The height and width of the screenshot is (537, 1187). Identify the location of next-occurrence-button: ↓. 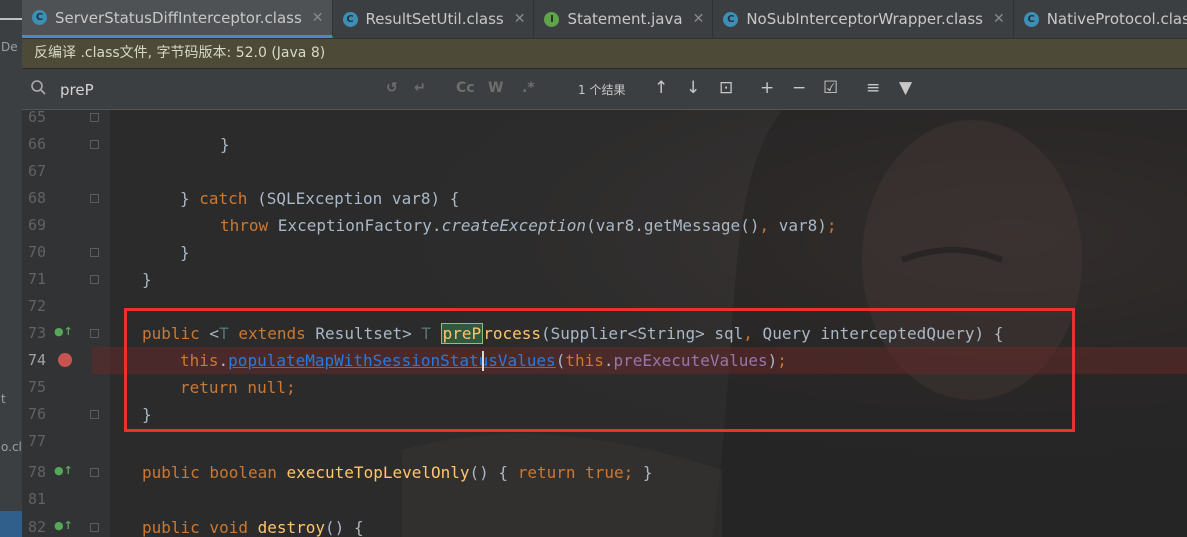
(693, 88).